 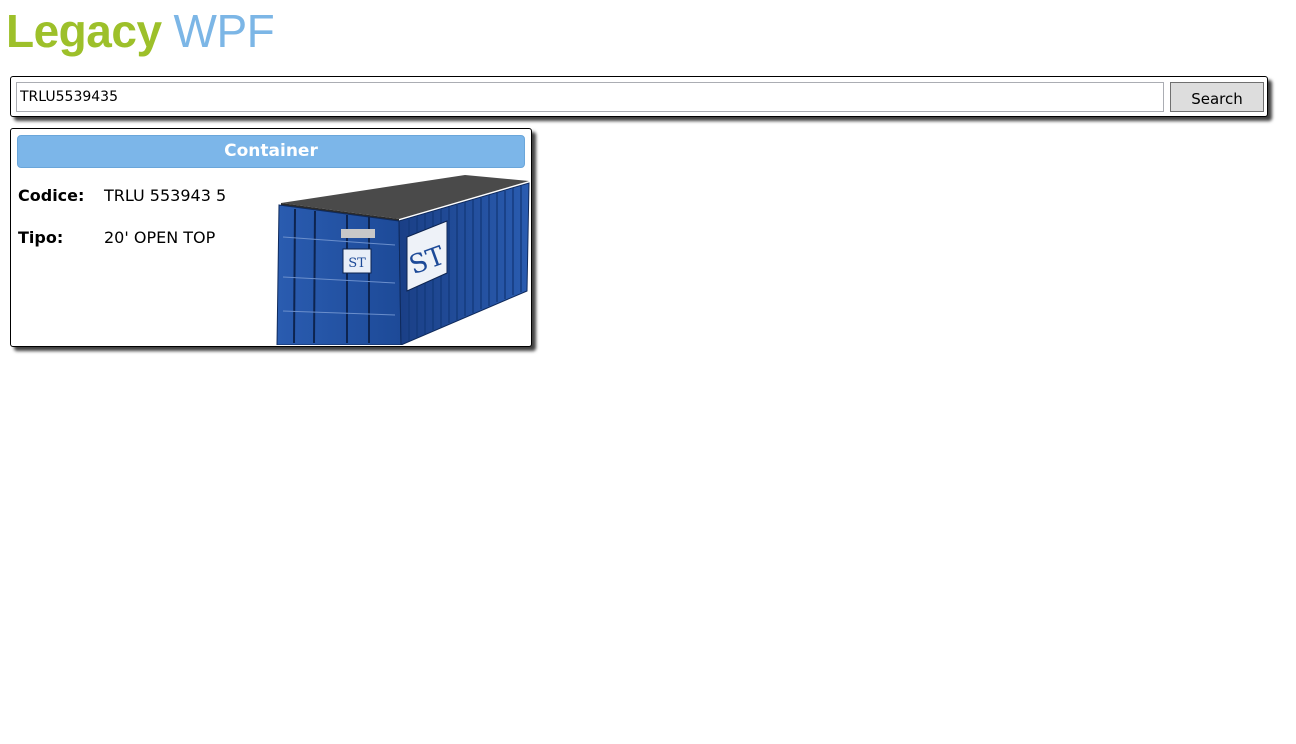 What do you see at coordinates (160, 237) in the screenshot?
I see `tipo-value: 20' OPEN TOP` at bounding box center [160, 237].